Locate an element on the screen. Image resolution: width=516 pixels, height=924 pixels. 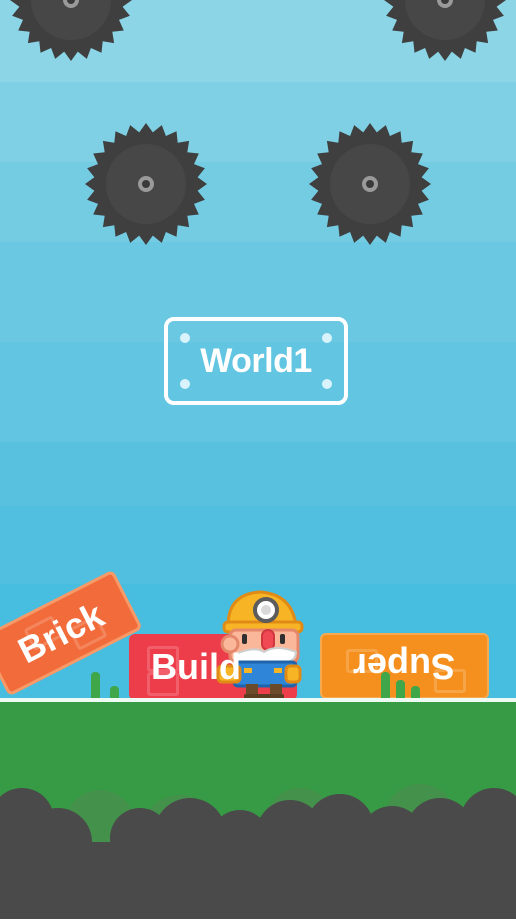
grass-tuft-icon is located at coordinates (95, 686).